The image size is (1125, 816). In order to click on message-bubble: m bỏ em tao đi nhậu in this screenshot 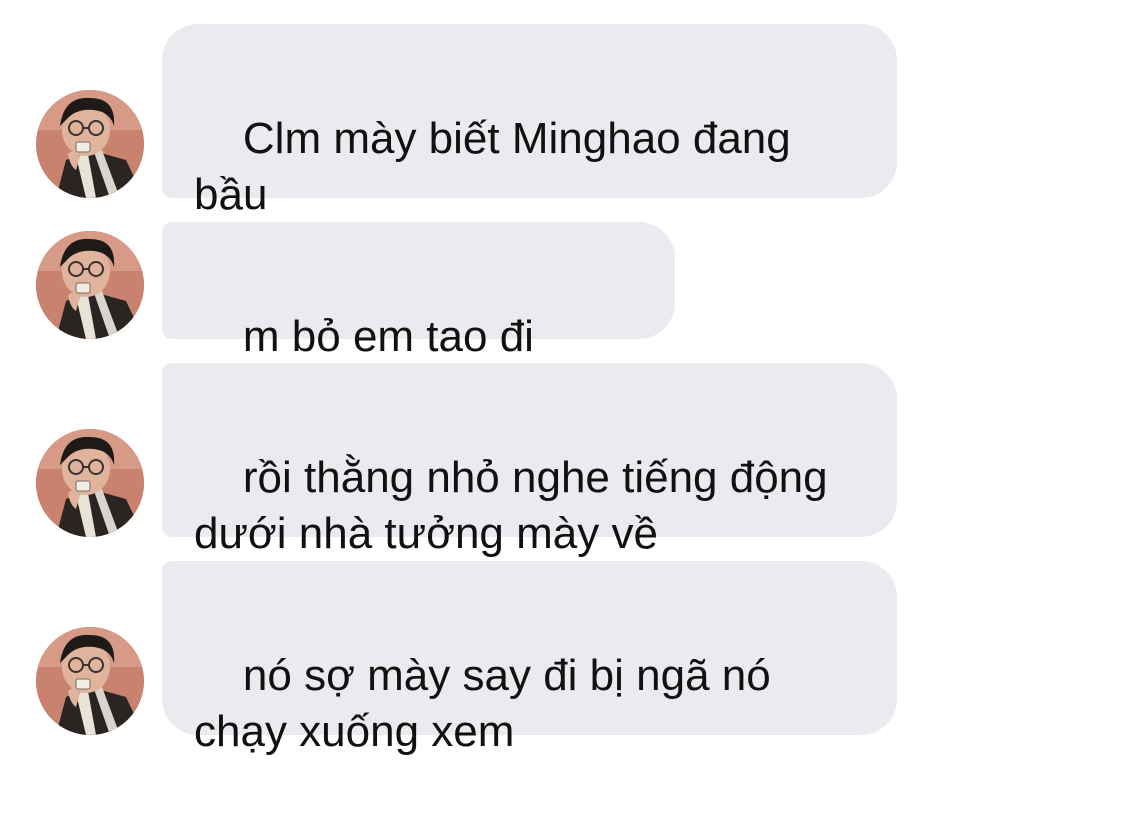, I will do `click(418, 319)`.